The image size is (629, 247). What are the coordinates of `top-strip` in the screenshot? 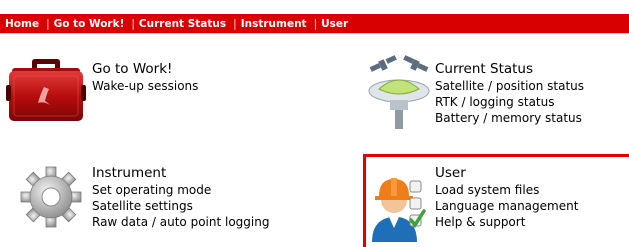 It's located at (314, 7).